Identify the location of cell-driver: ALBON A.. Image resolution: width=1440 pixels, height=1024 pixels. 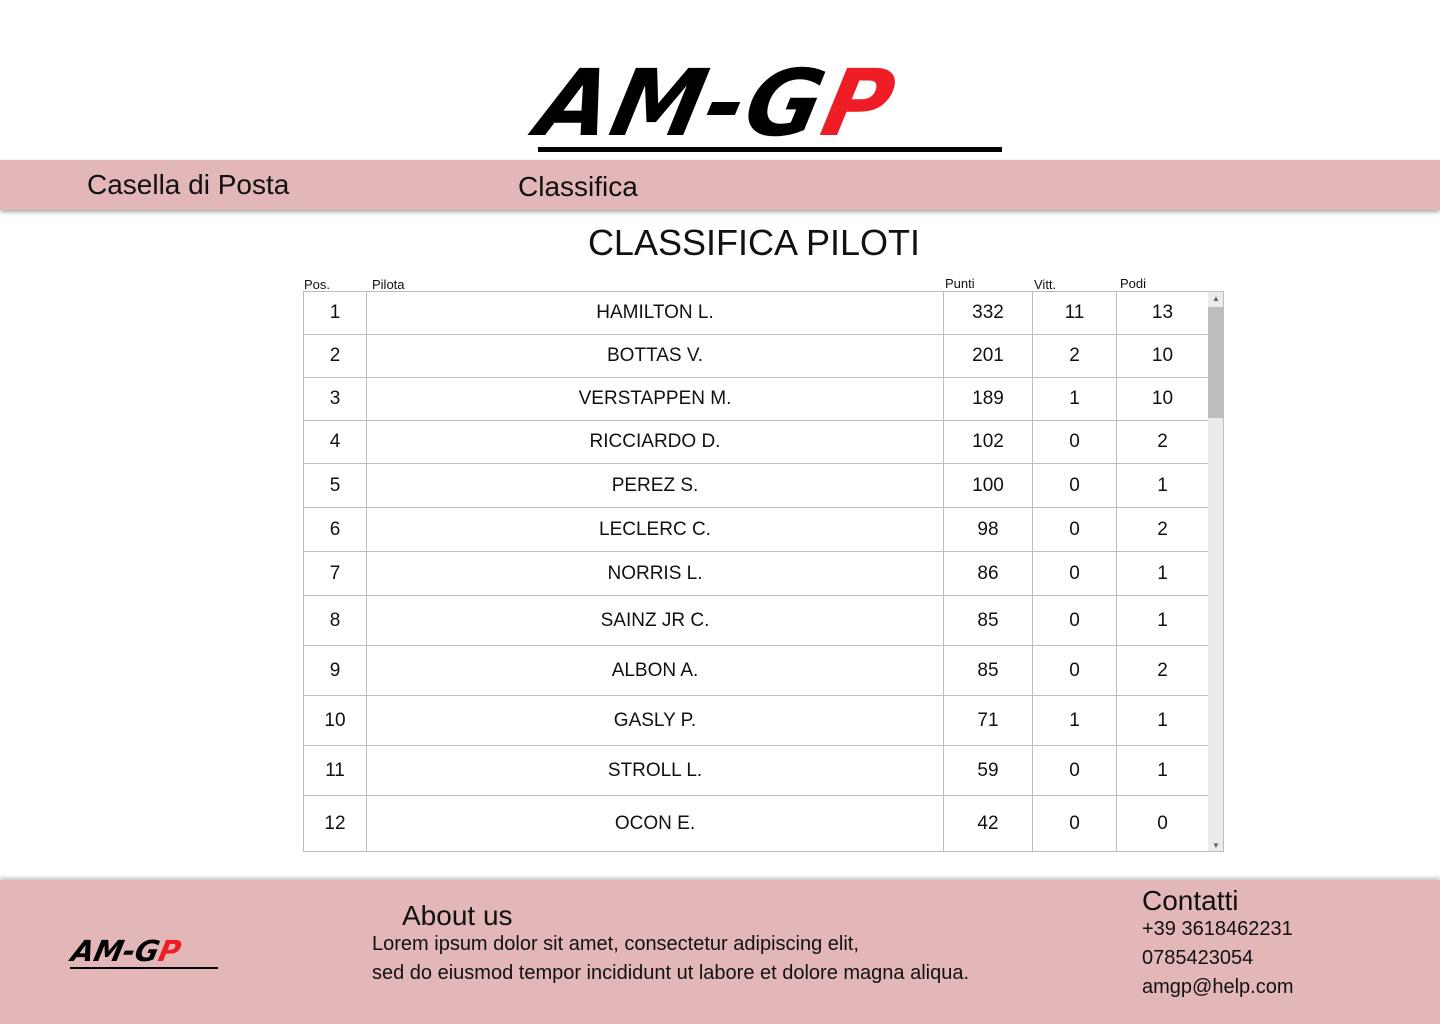
(655, 670).